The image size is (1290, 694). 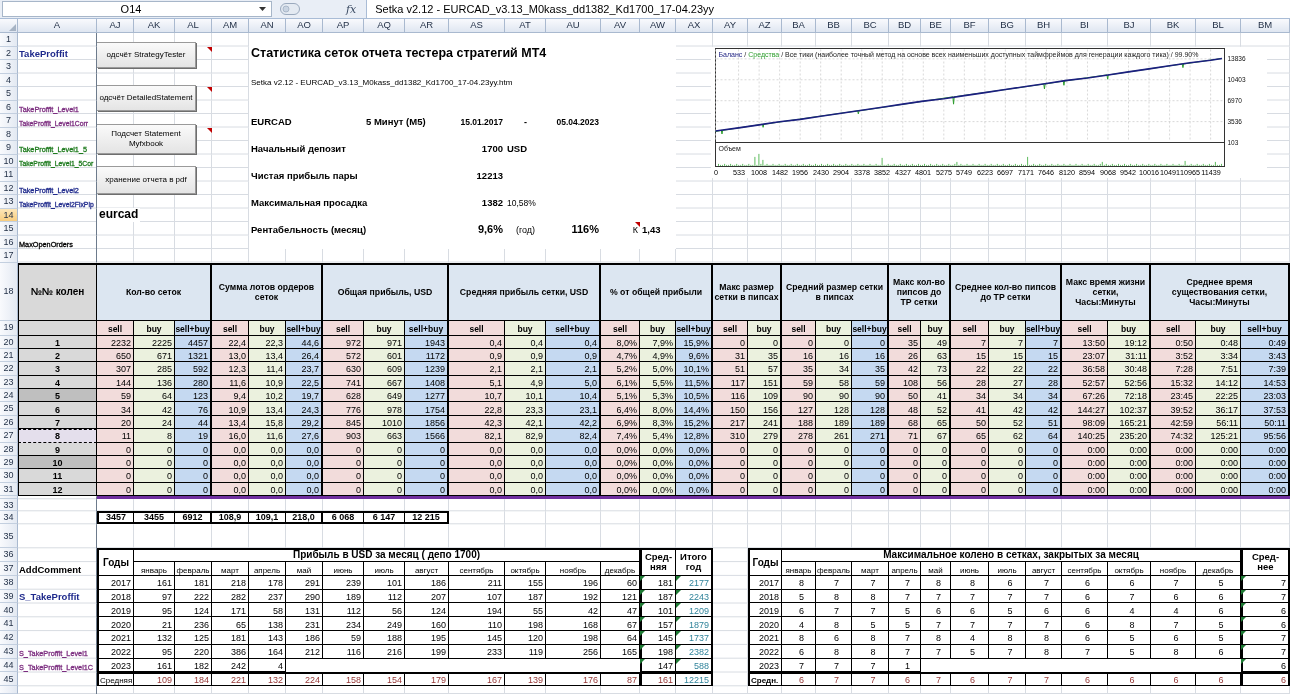 I want to click on table-cell: 10,9, so click(x=230, y=409).